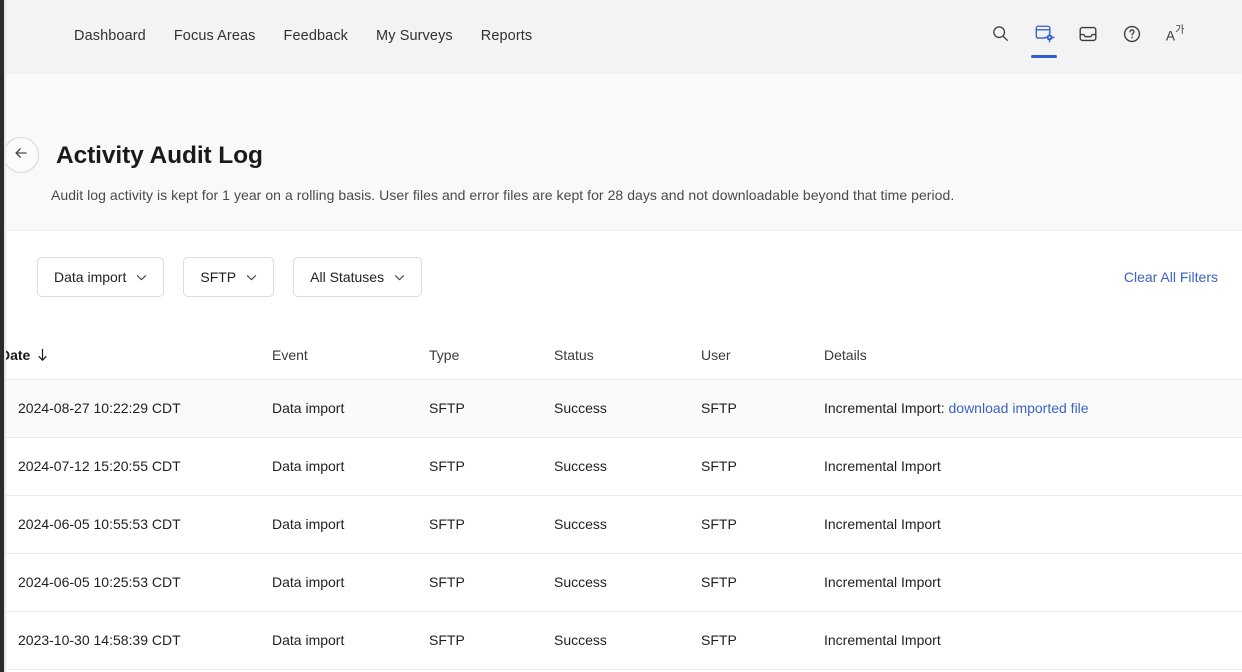 Image resolution: width=1242 pixels, height=672 pixels. What do you see at coordinates (316, 36) in the screenshot?
I see `nav-link-feedback: Feedback` at bounding box center [316, 36].